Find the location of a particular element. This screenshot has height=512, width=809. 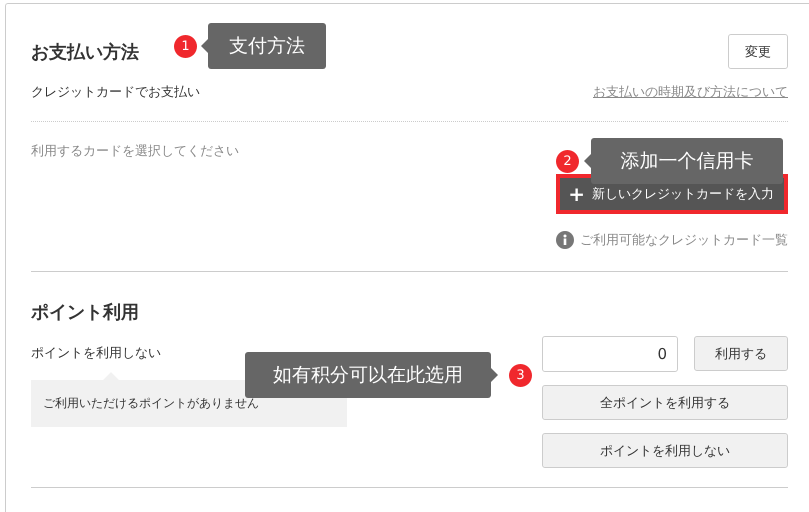

section-title: お支払い方法 is located at coordinates (85, 52).